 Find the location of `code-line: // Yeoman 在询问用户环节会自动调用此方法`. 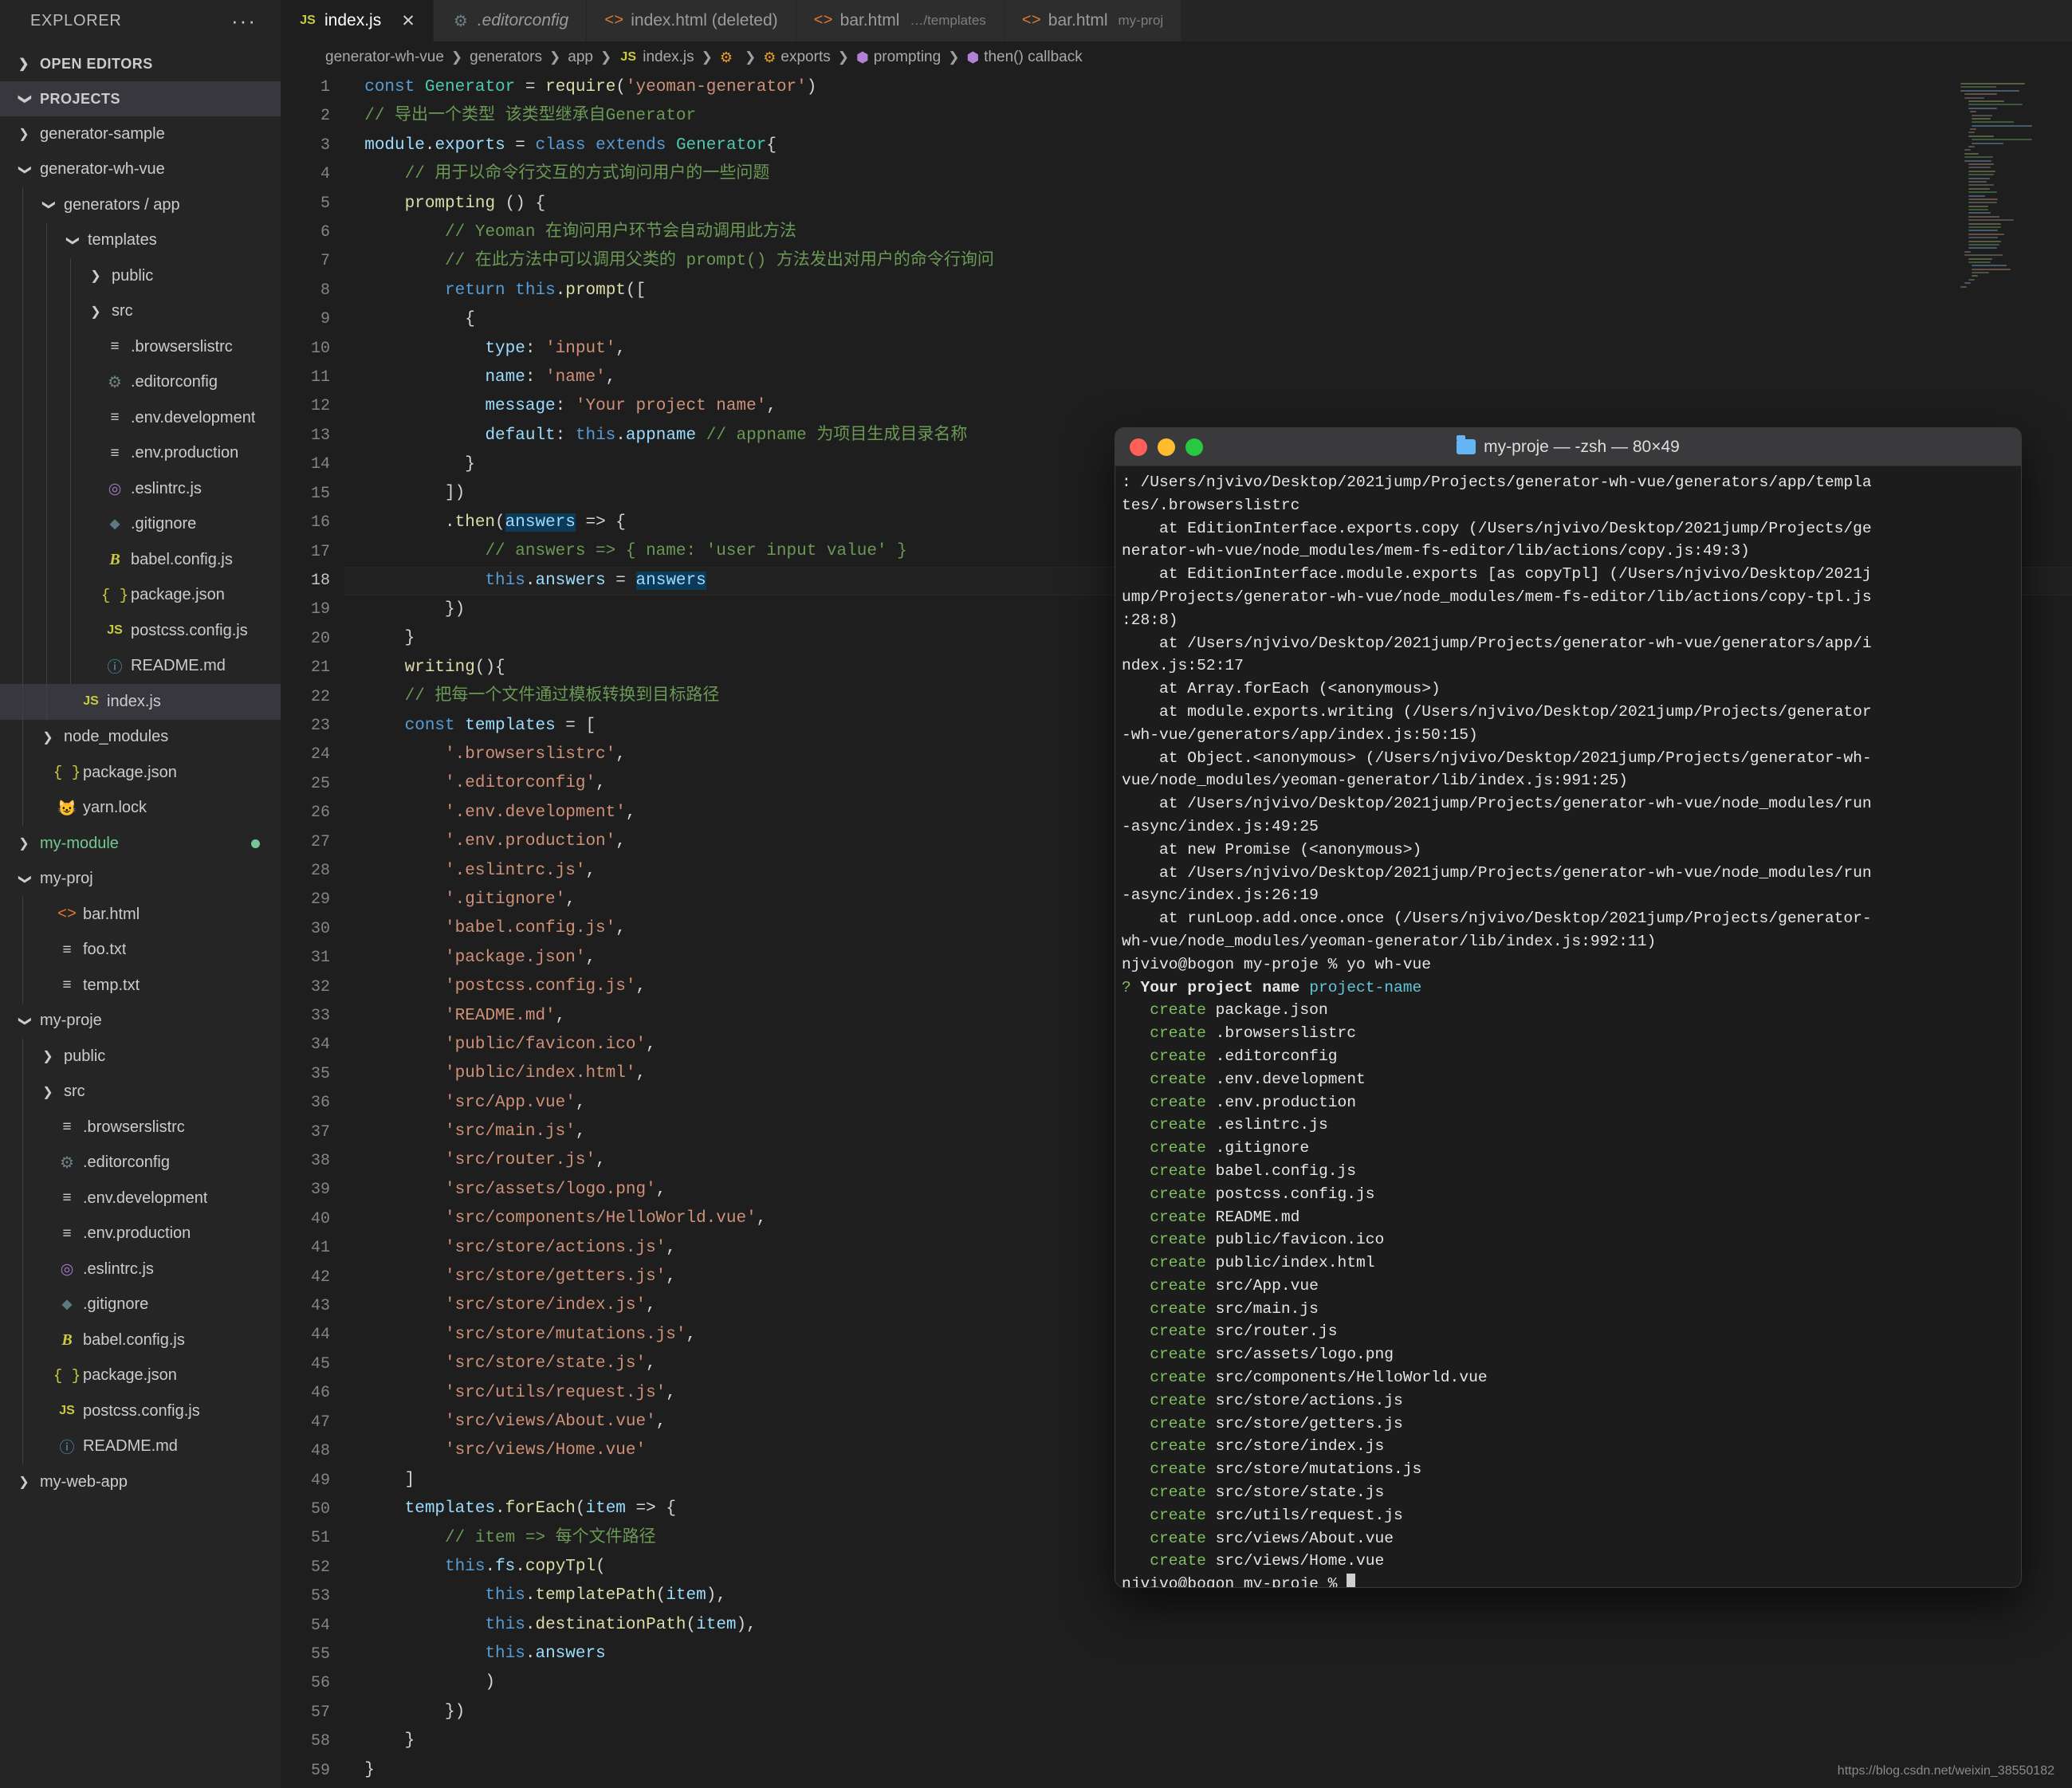

code-line: // Yeoman 在询问用户环节会自动调用此方法 is located at coordinates (1208, 232).